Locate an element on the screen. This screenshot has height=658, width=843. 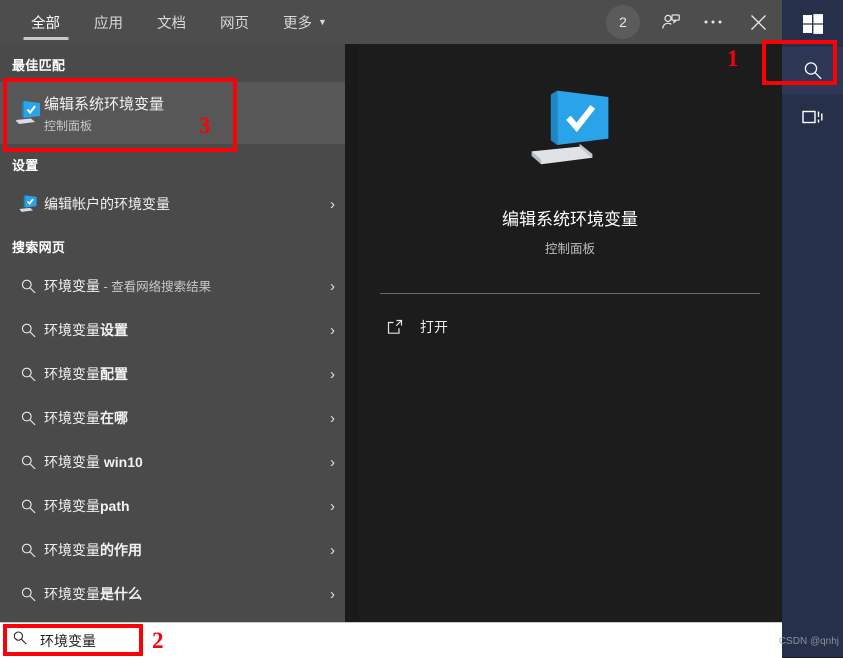
web-result-row: 环境变量在哪 › is located at coordinates (172, 418).